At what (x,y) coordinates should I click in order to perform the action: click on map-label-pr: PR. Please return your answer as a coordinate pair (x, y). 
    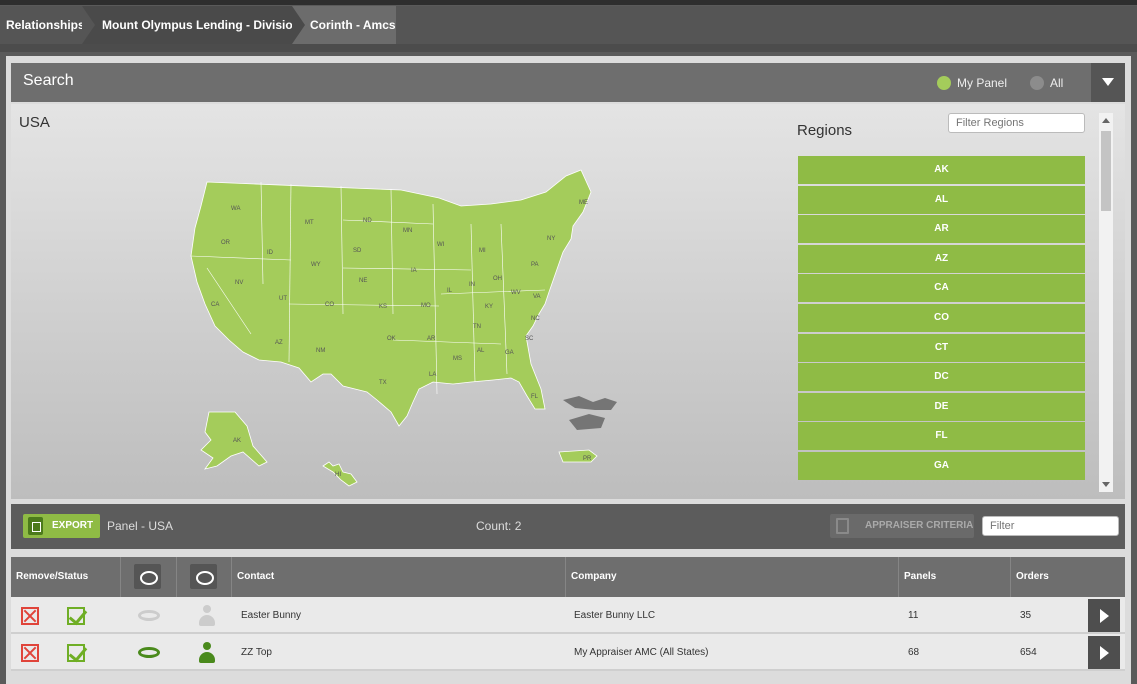
    Looking at the image, I should click on (587, 459).